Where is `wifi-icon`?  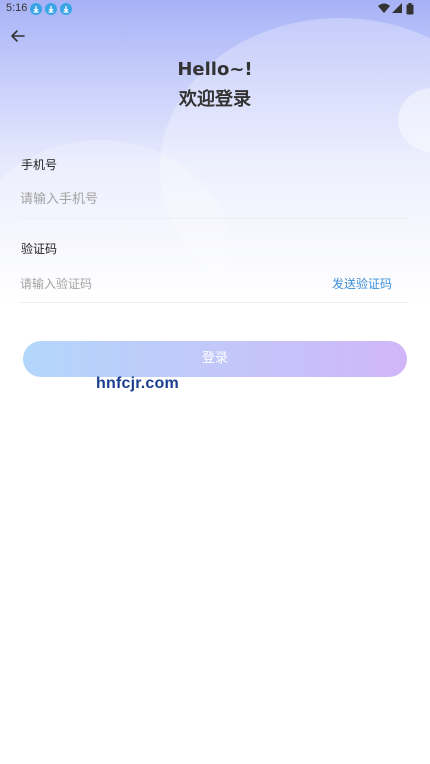
wifi-icon is located at coordinates (384, 8).